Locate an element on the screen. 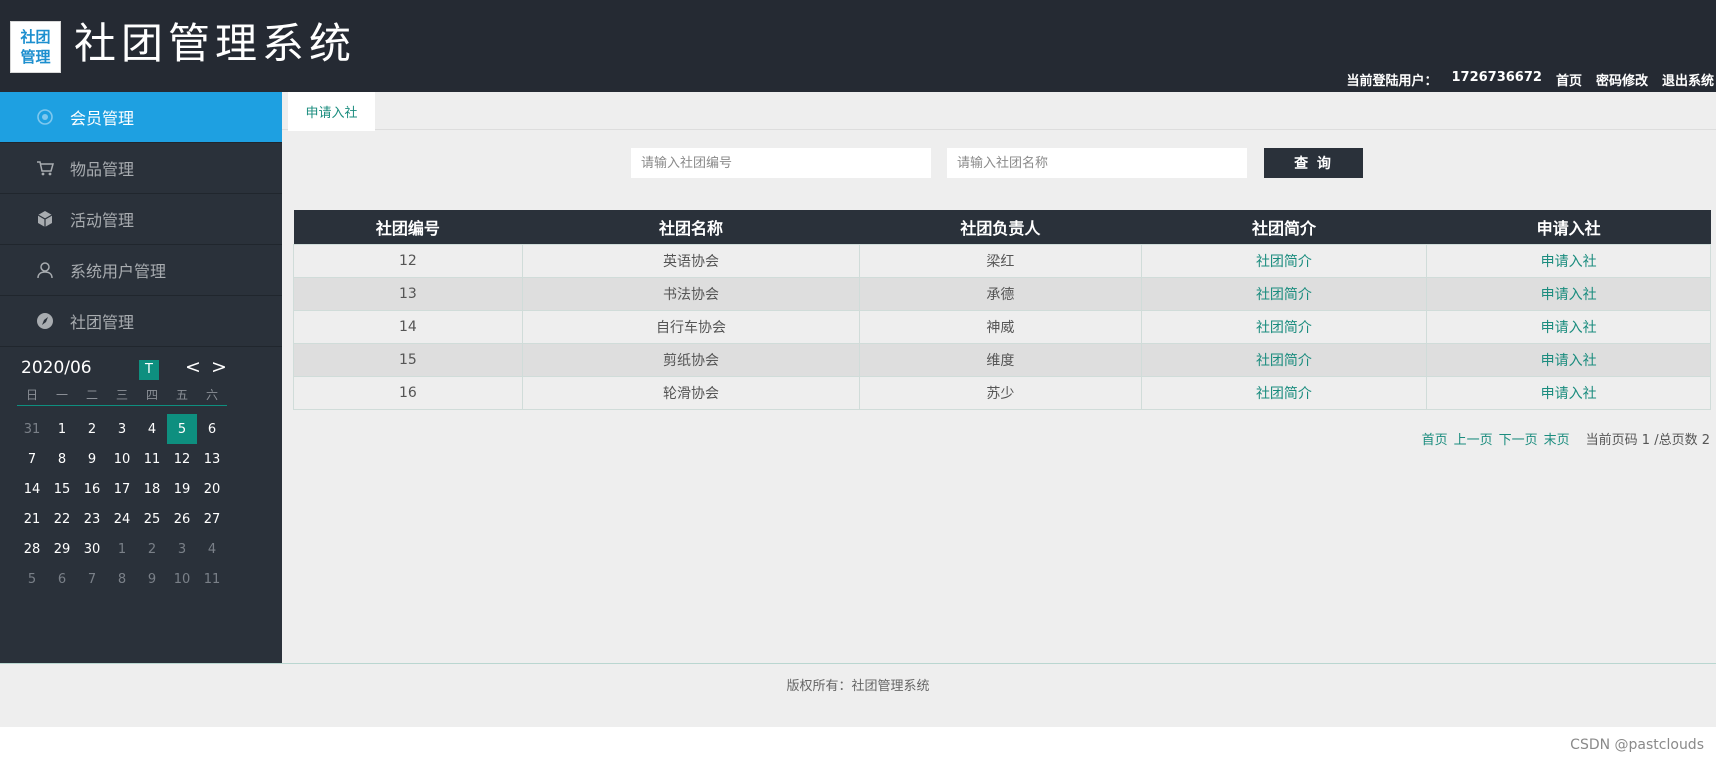  top-links: 当前登陆用户： 1726736672 首页 密码修改 退出系统 is located at coordinates (1530, 79).